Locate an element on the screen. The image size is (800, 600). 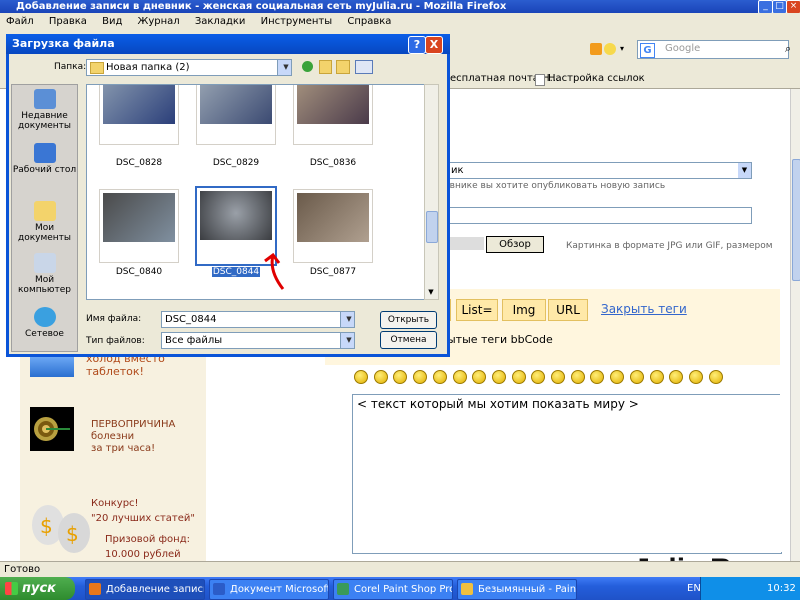
money-bags-icon: $ $ is located at coordinates (61, 529).